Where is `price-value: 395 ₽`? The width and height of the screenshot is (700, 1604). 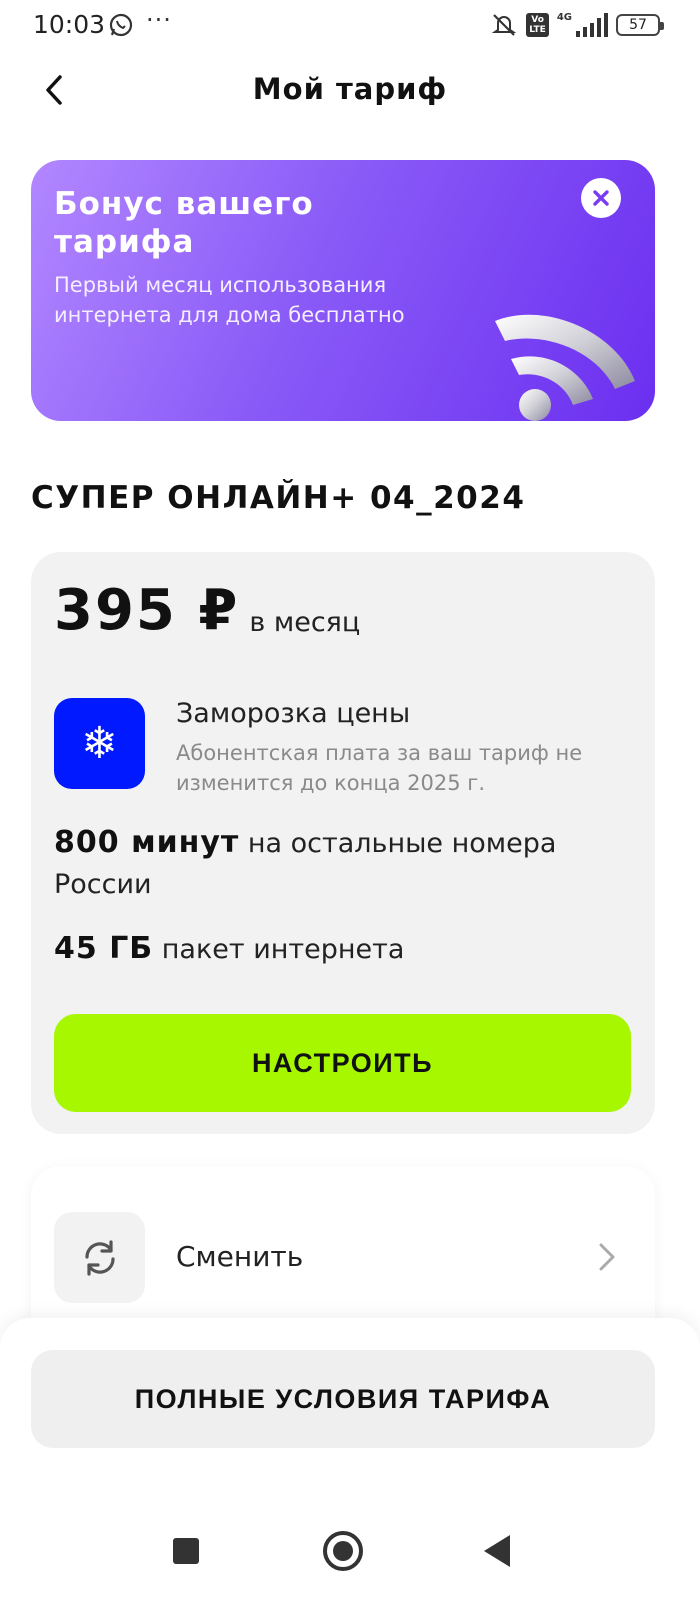 price-value: 395 ₽ is located at coordinates (147, 610).